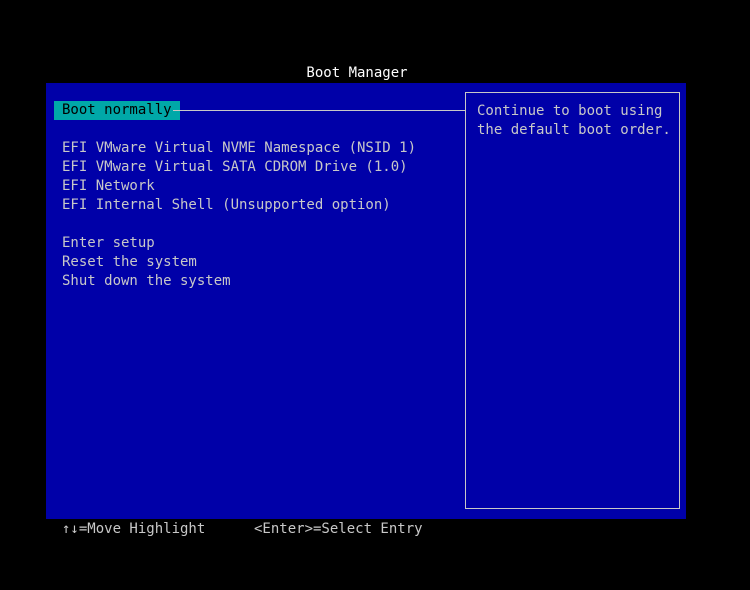  I want to click on page-title: Boot Manager, so click(357, 73).